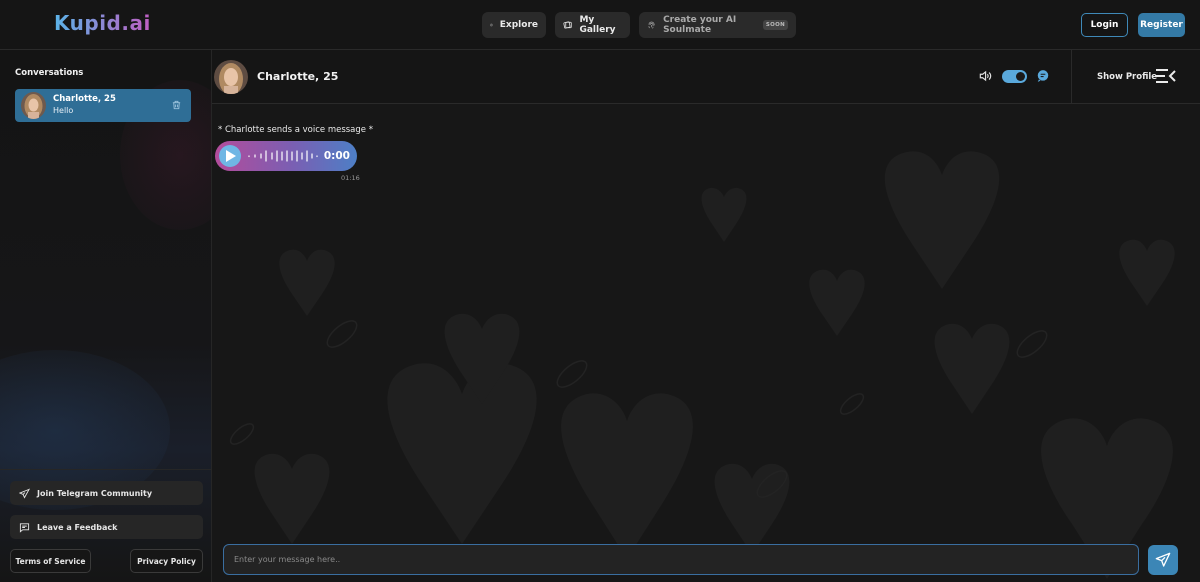 The height and width of the screenshot is (582, 1200). I want to click on voice-toggle, so click(1014, 76).